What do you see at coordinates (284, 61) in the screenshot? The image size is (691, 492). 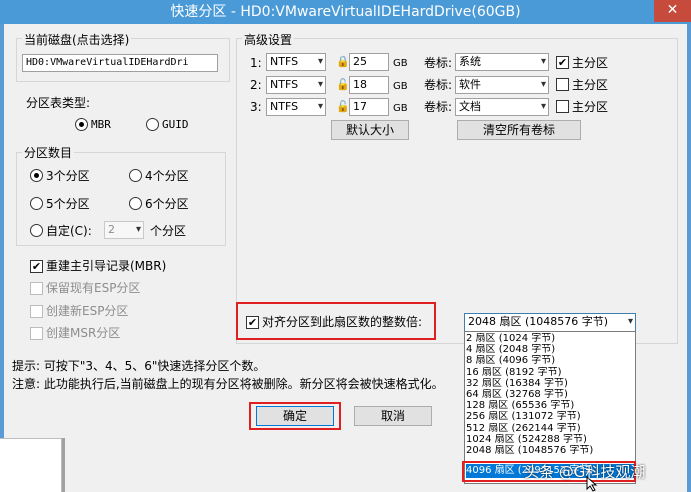 I see `row-1-fs: NTFS` at bounding box center [284, 61].